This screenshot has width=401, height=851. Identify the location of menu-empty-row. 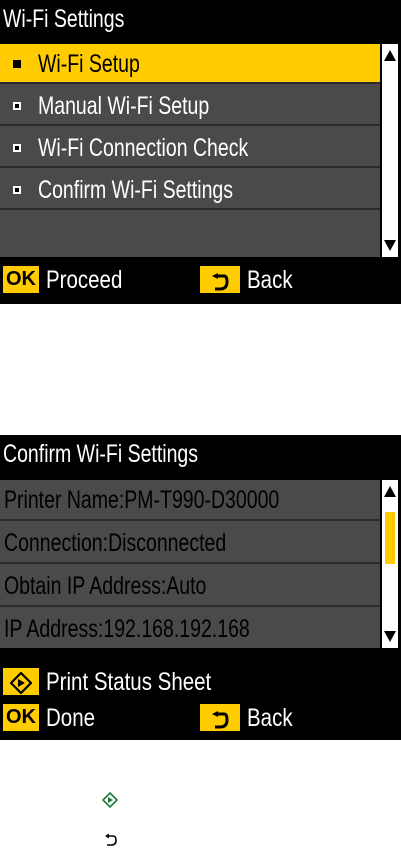
(190, 232).